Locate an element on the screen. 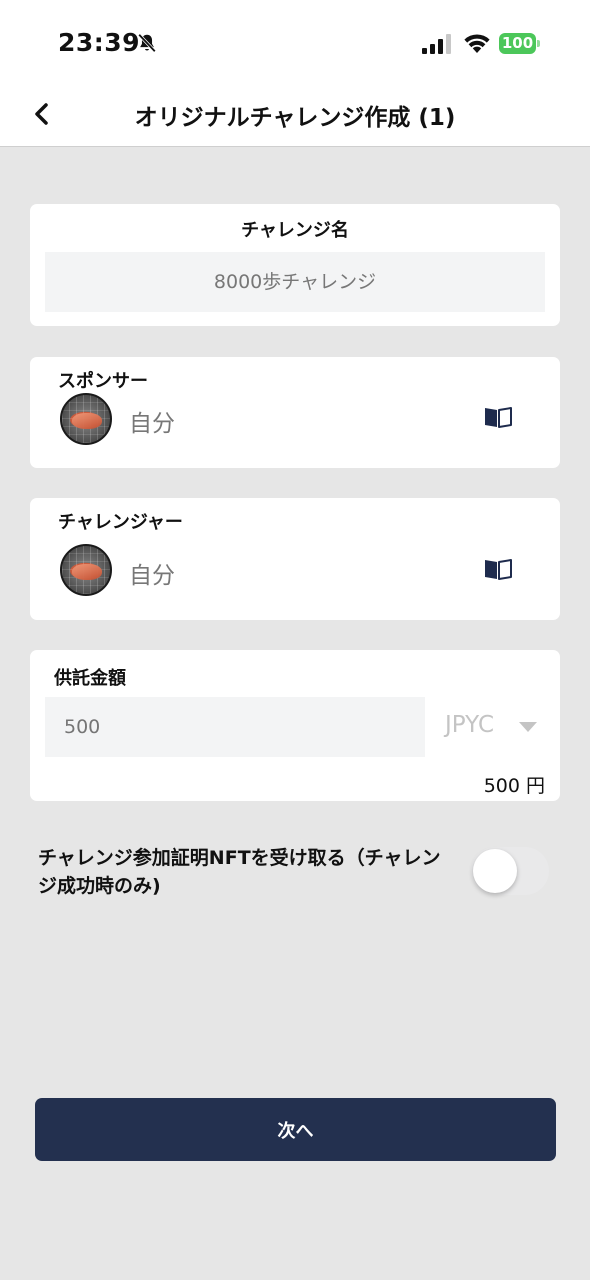 Image resolution: width=590 pixels, height=1280 pixels. battery-icon: 100 is located at coordinates (519, 43).